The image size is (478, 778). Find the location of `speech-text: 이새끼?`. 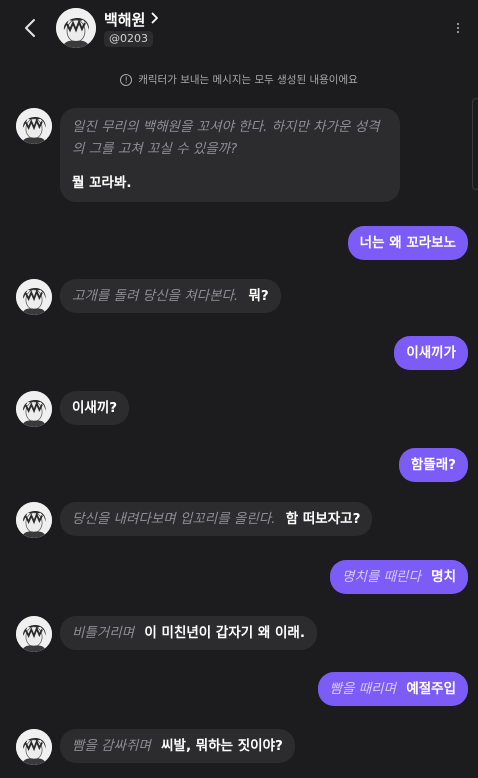

speech-text: 이새끼? is located at coordinates (95, 408).